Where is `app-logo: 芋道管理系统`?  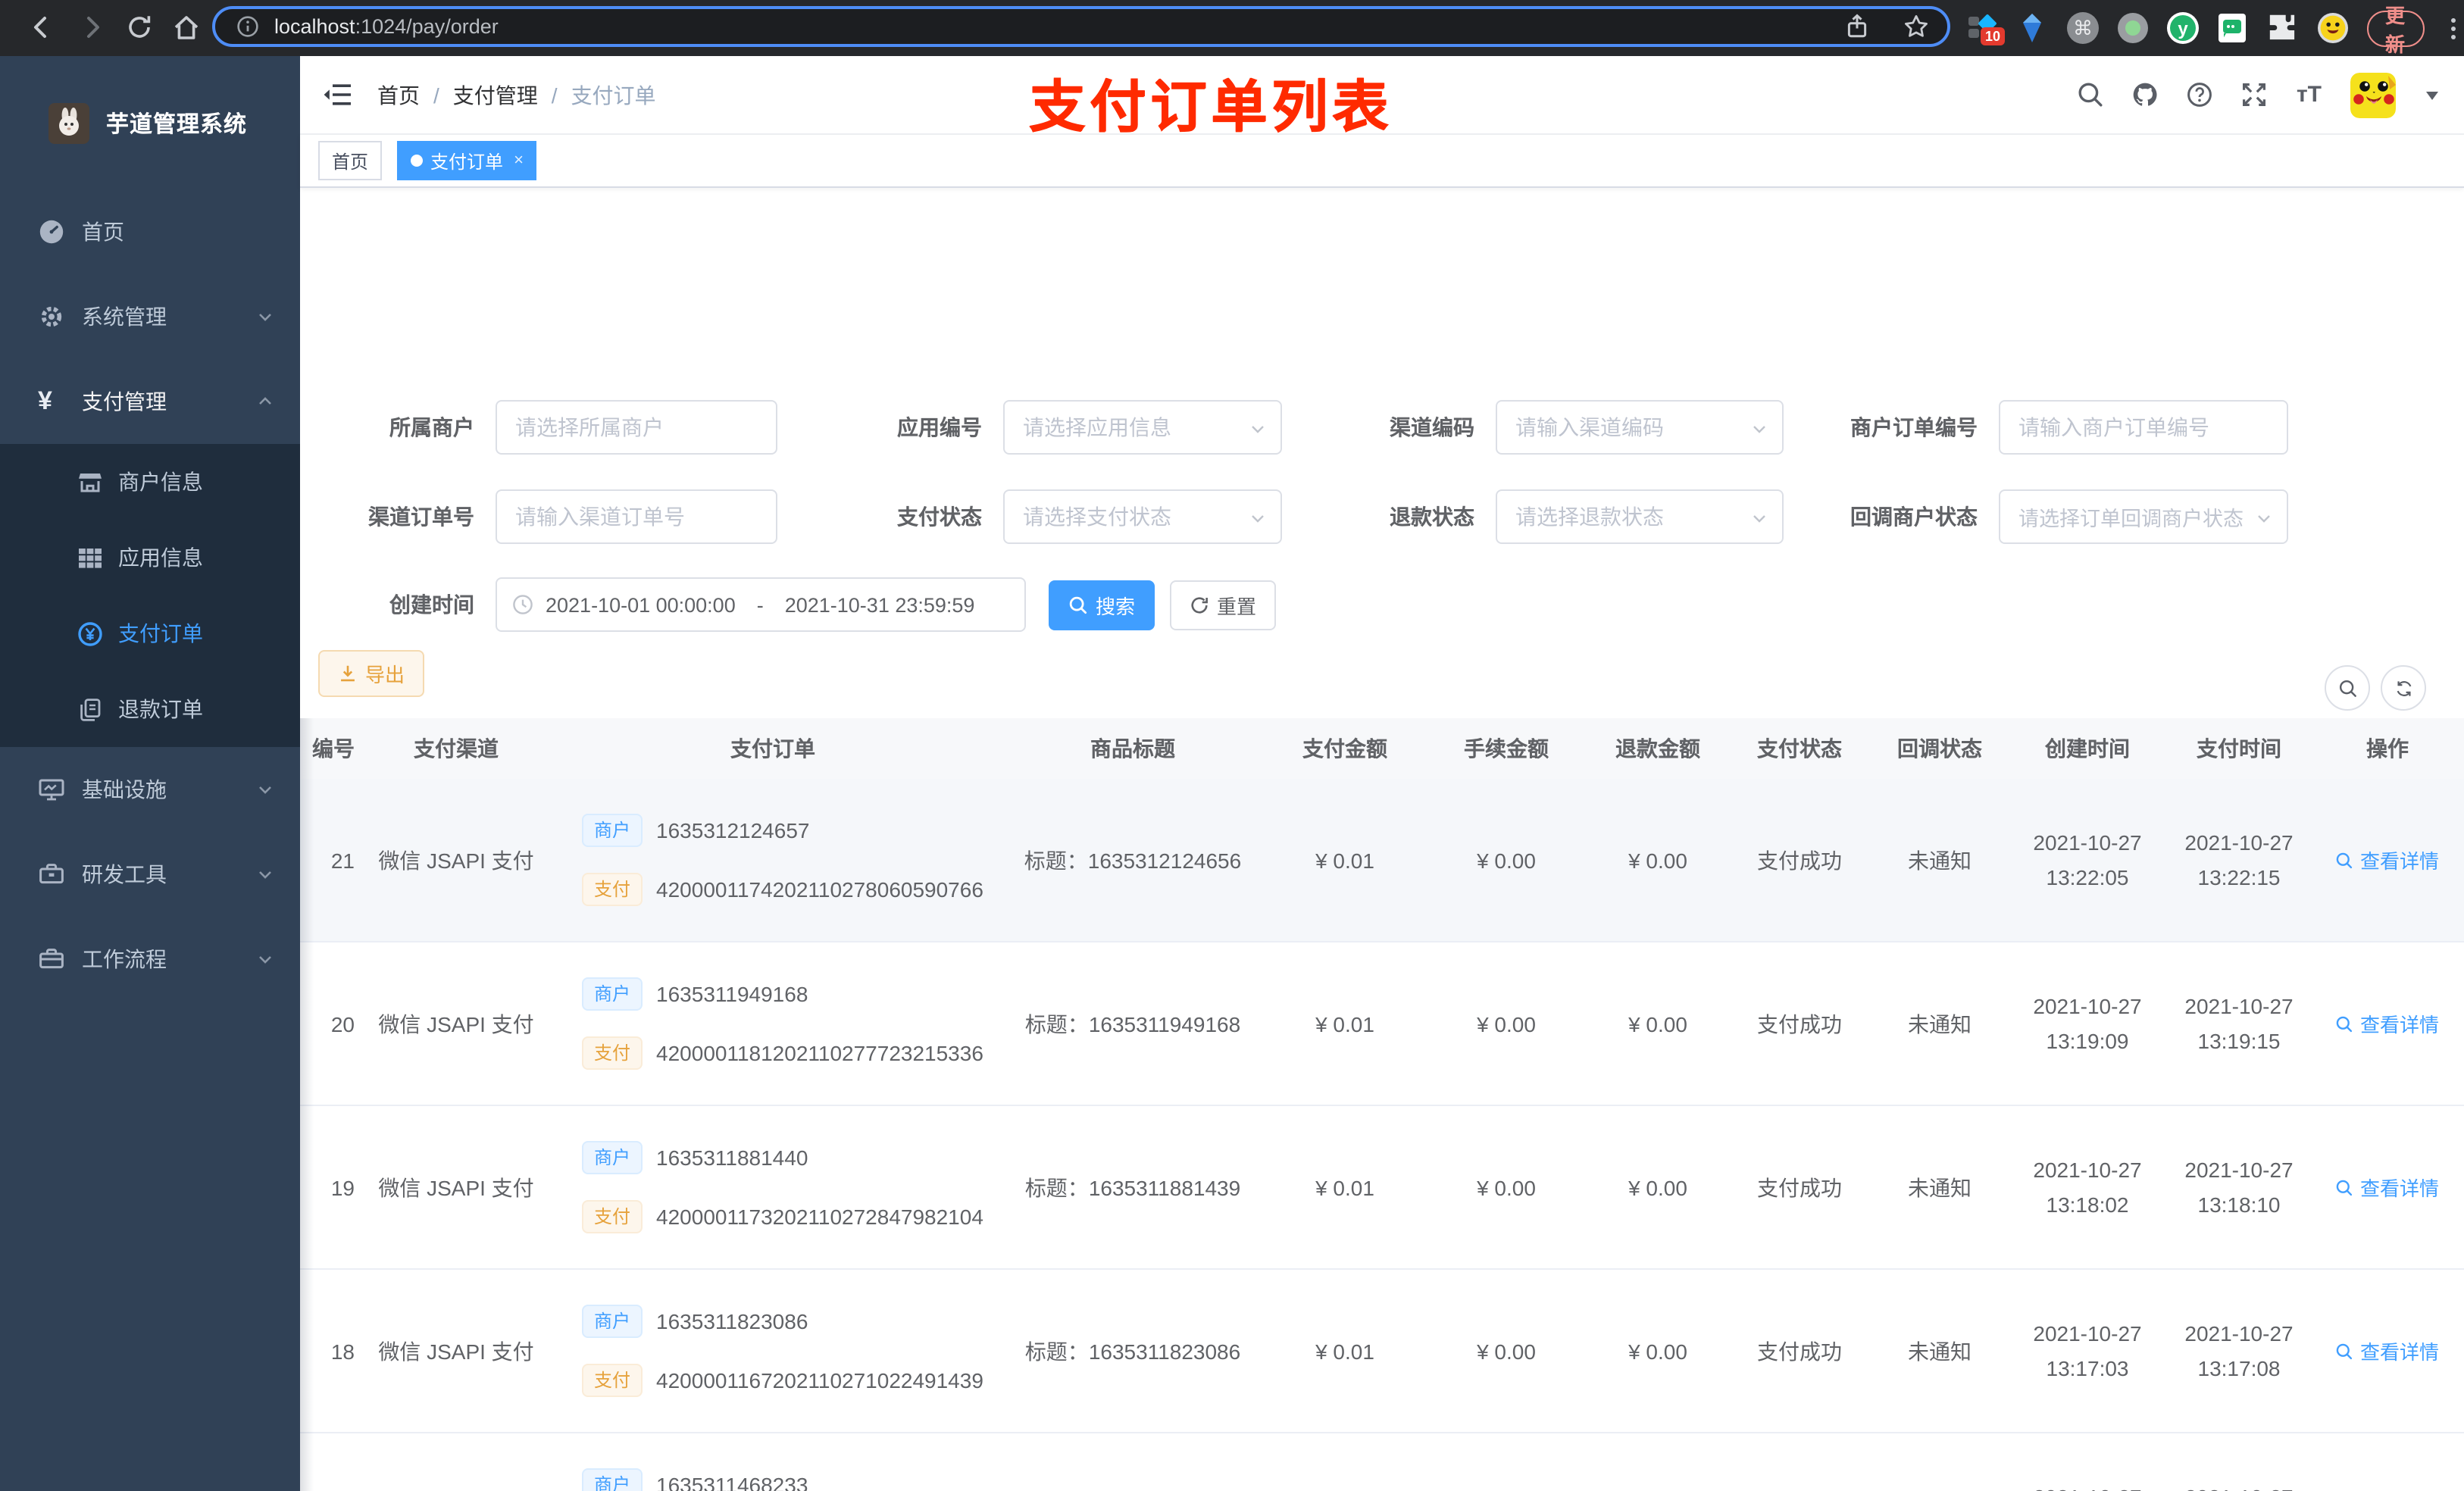
app-logo: 芋道管理系统 is located at coordinates (150, 122).